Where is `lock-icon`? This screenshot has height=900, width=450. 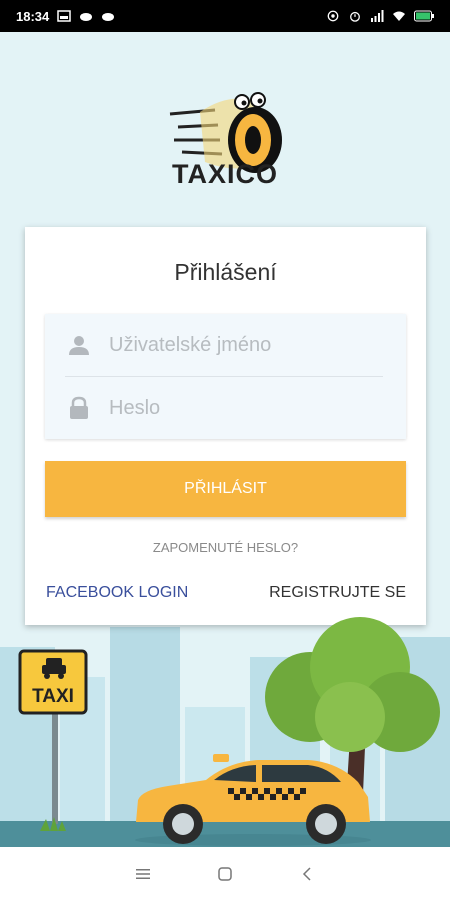
lock-icon is located at coordinates (79, 407).